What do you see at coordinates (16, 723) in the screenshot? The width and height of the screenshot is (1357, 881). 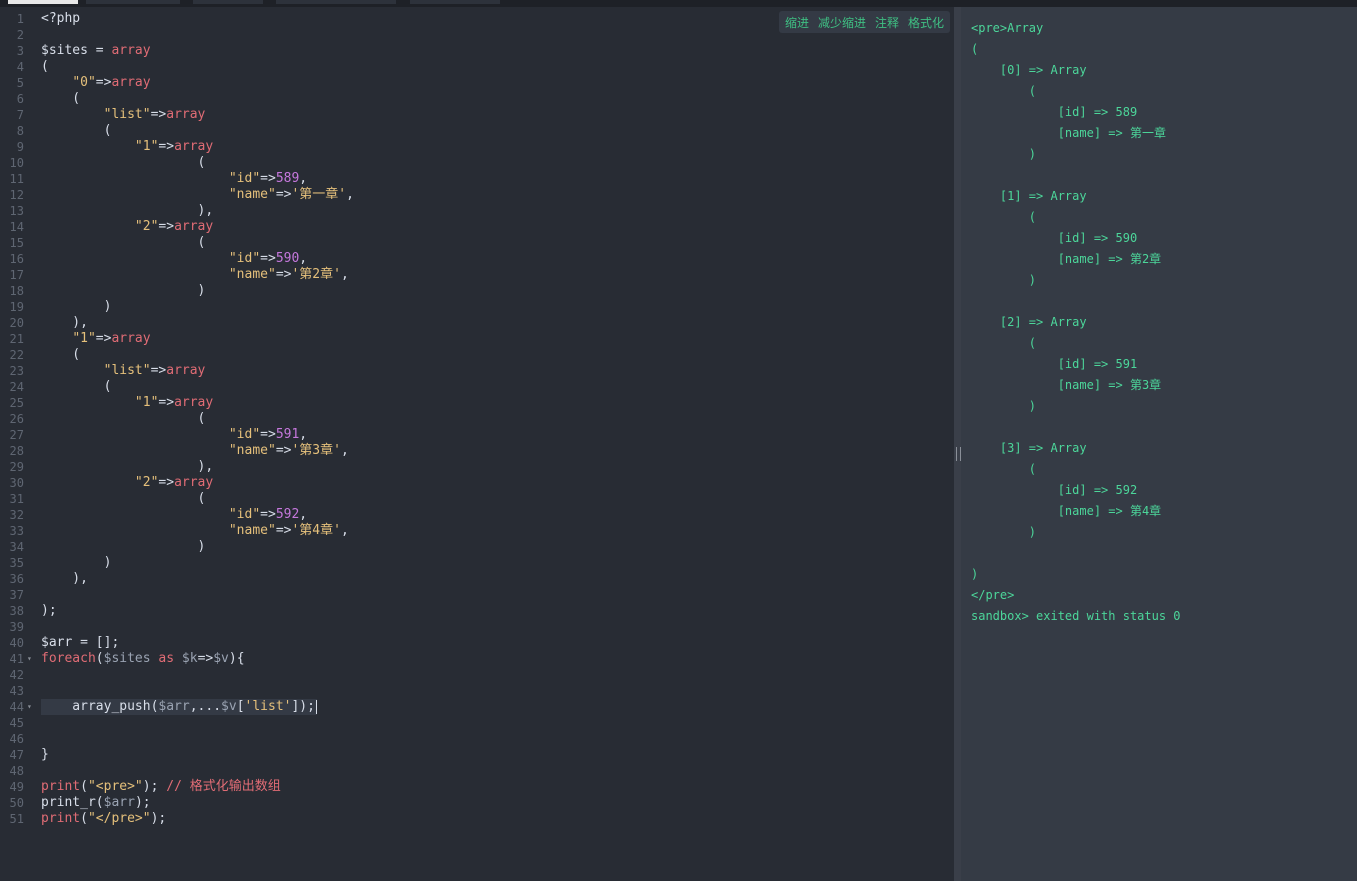 I see `line-number: 45` at bounding box center [16, 723].